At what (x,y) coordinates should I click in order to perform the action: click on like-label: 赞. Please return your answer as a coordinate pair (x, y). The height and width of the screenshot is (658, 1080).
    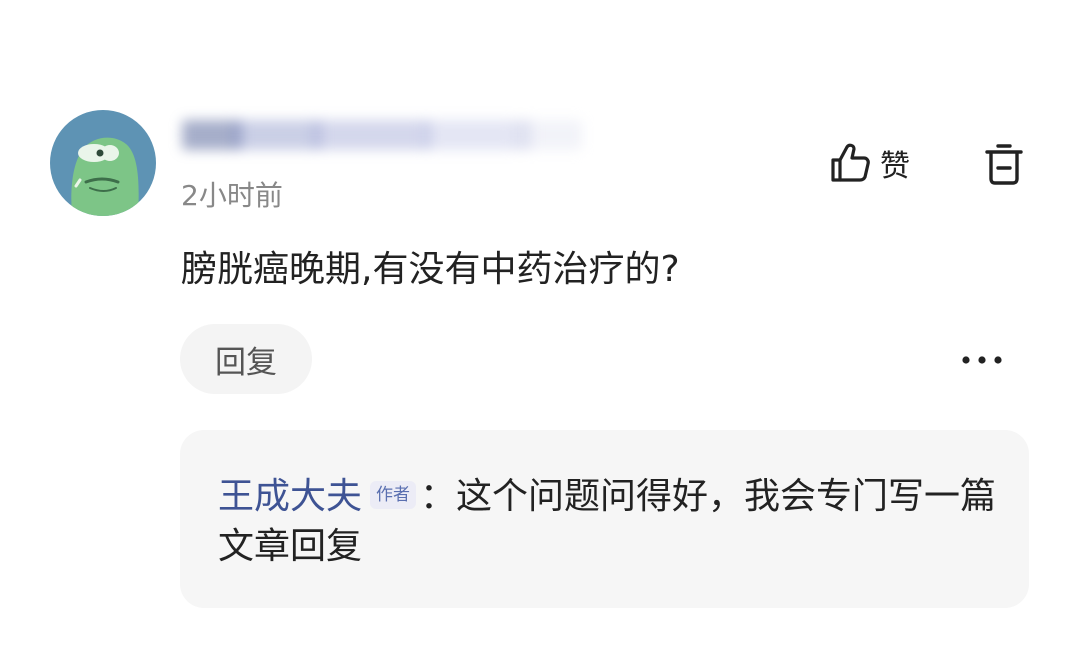
    Looking at the image, I should click on (895, 166).